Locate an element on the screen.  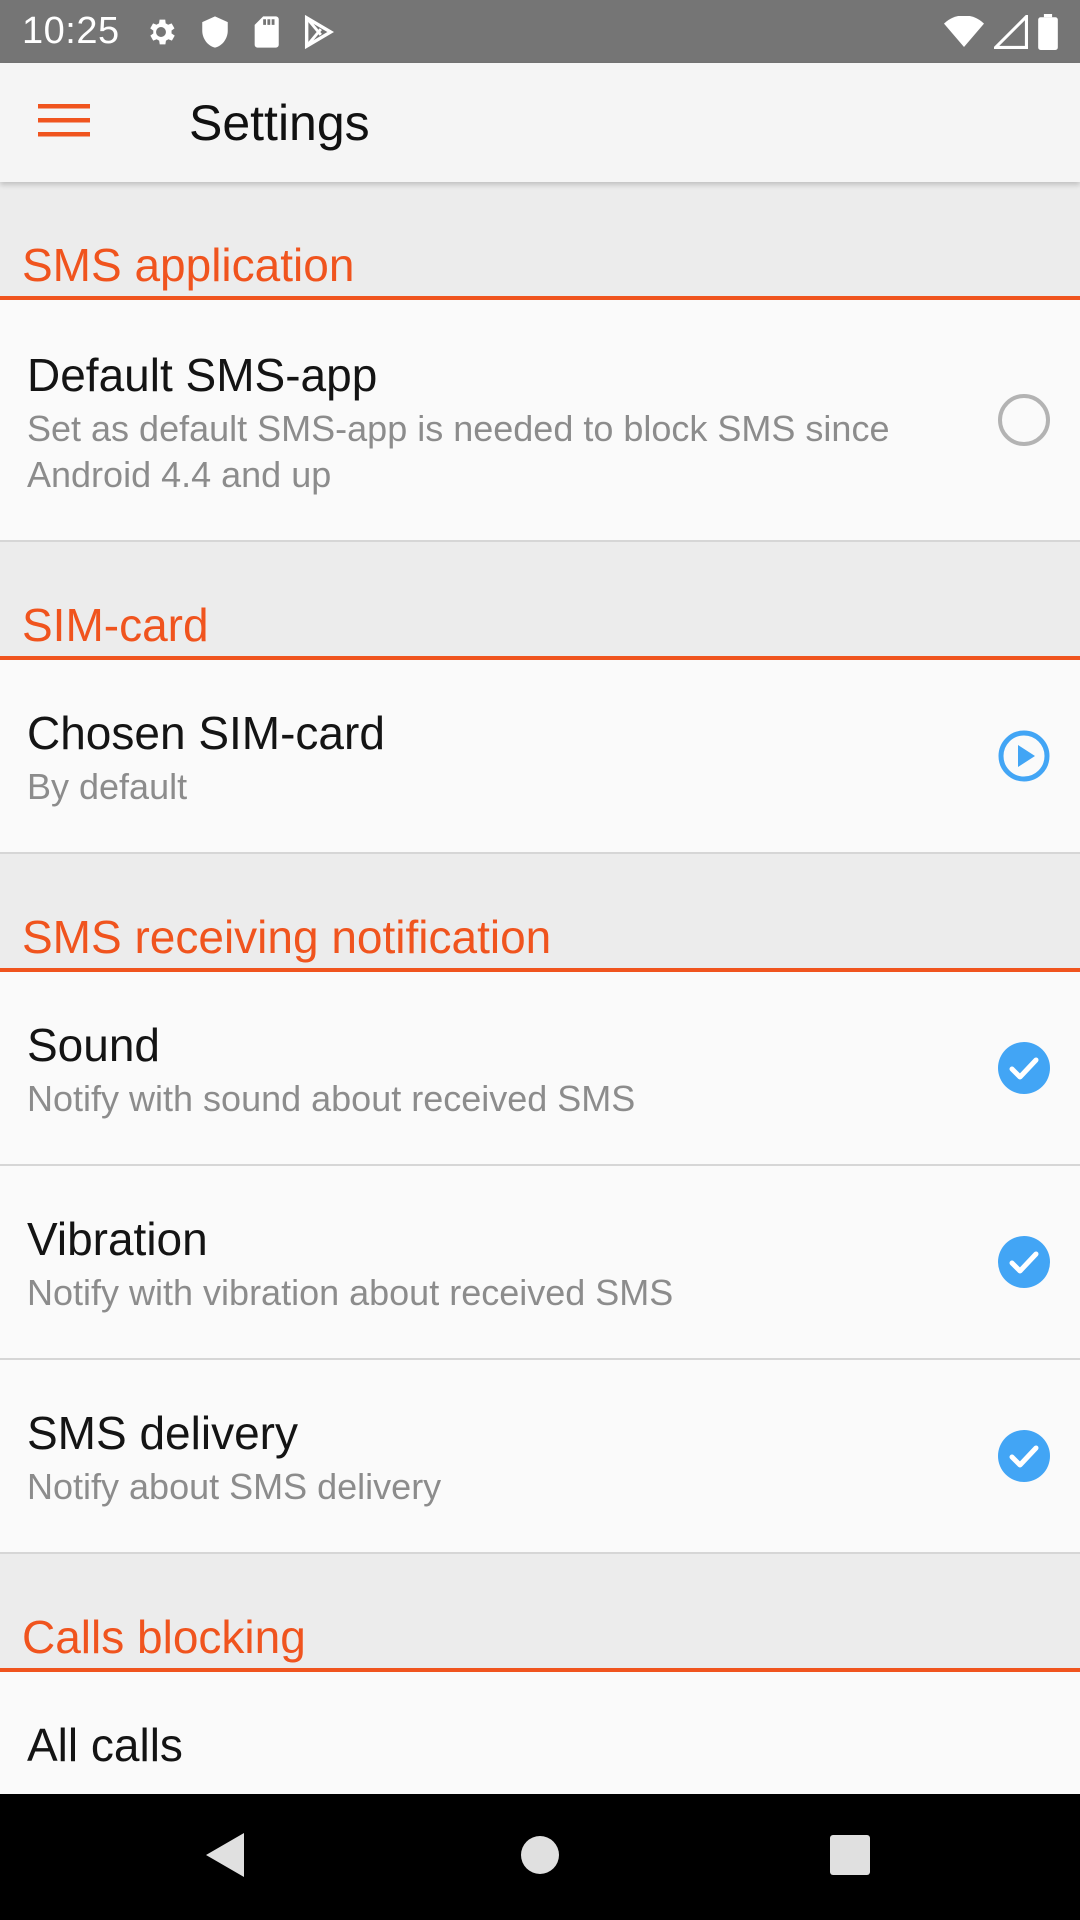
pref-summary: Notify with sound about received SMS is located at coordinates (331, 1098).